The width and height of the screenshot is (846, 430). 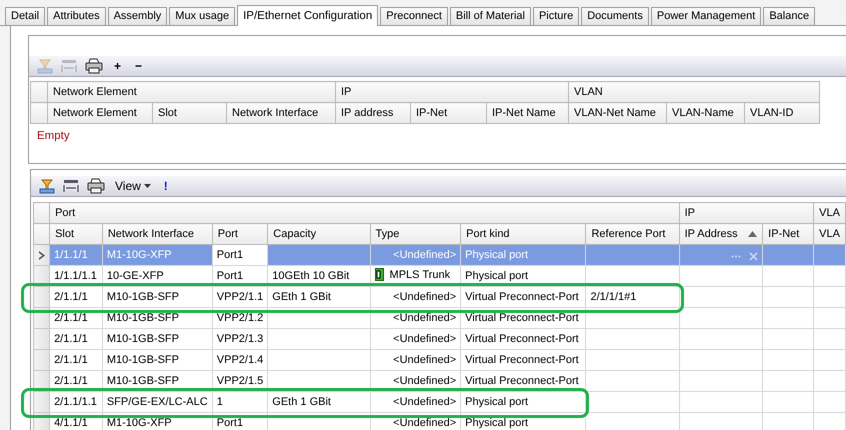 I want to click on column-header: Reference Port, so click(x=633, y=234).